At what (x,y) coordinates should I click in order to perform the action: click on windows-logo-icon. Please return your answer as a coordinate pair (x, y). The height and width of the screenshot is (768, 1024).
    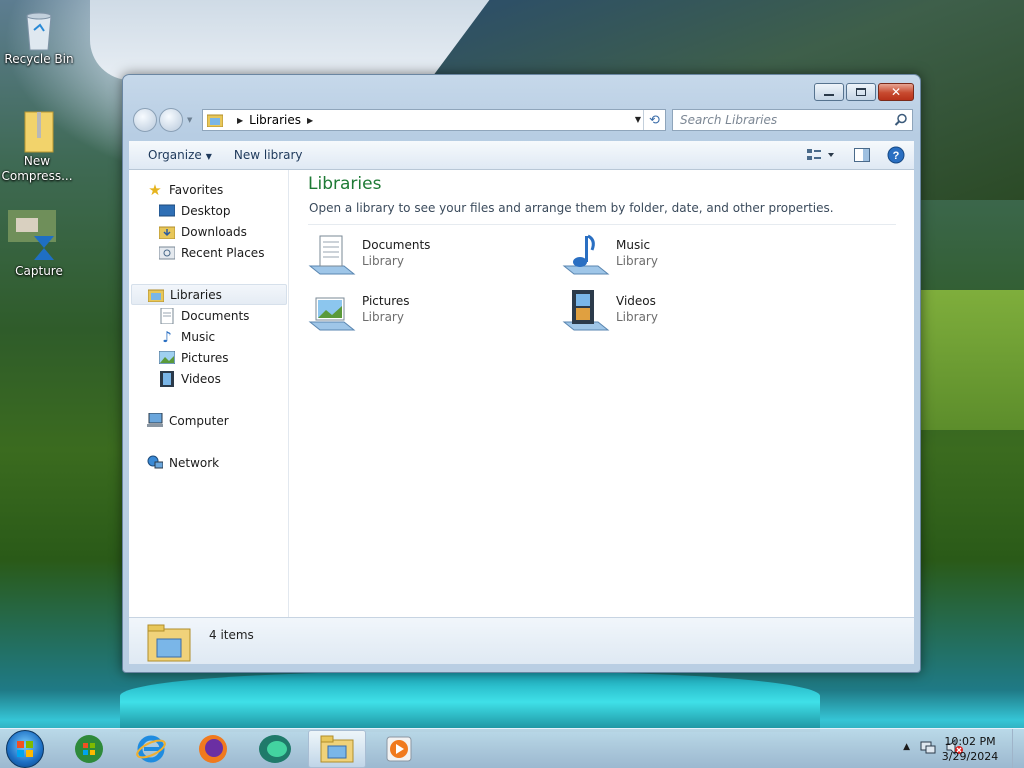
    Looking at the image, I should click on (25, 749).